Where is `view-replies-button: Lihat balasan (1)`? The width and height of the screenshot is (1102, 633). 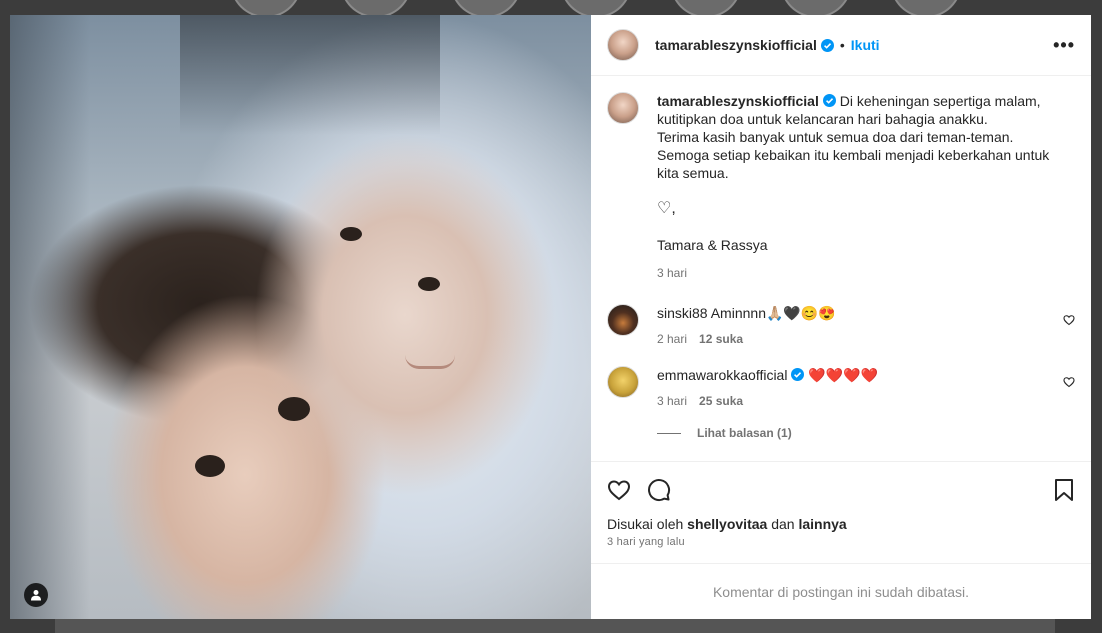
view-replies-button: Lihat balasan (1) is located at coordinates (866, 433).